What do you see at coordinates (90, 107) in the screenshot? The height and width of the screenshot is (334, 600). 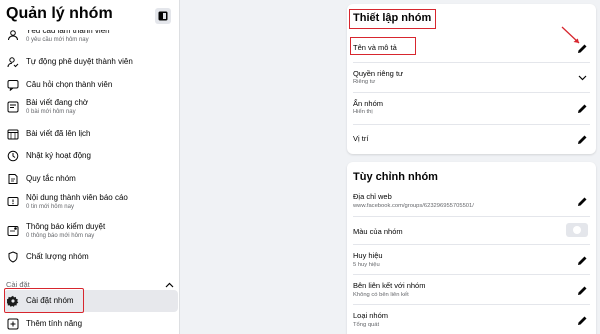 I see `sidebar-item-pending-posts: Bài viết đang chờ 0 bài mới hôm nay` at bounding box center [90, 107].